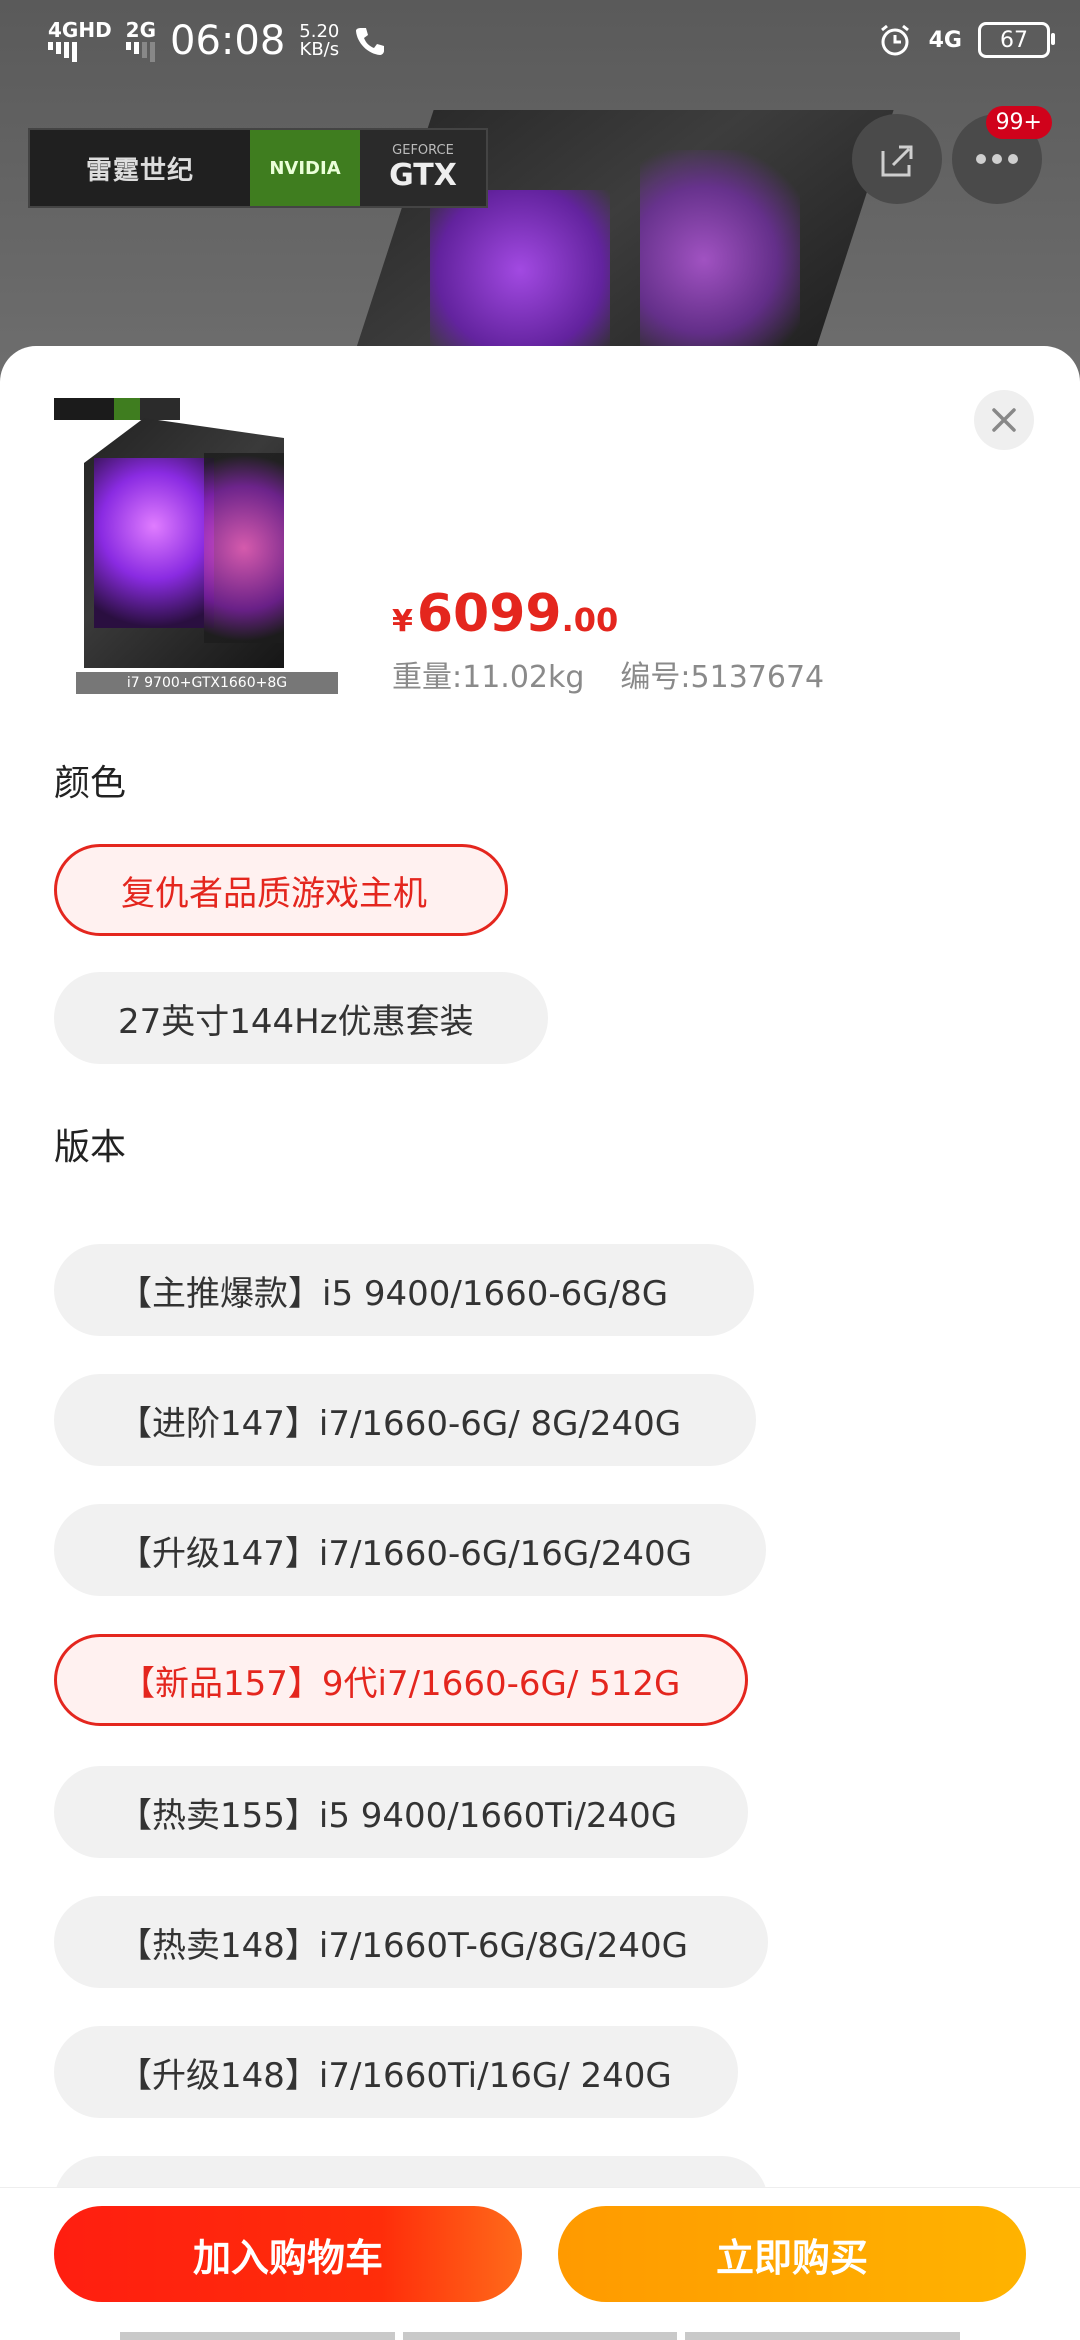 Image resolution: width=1080 pixels, height=2340 pixels. I want to click on case-light-glow, so click(720, 260).